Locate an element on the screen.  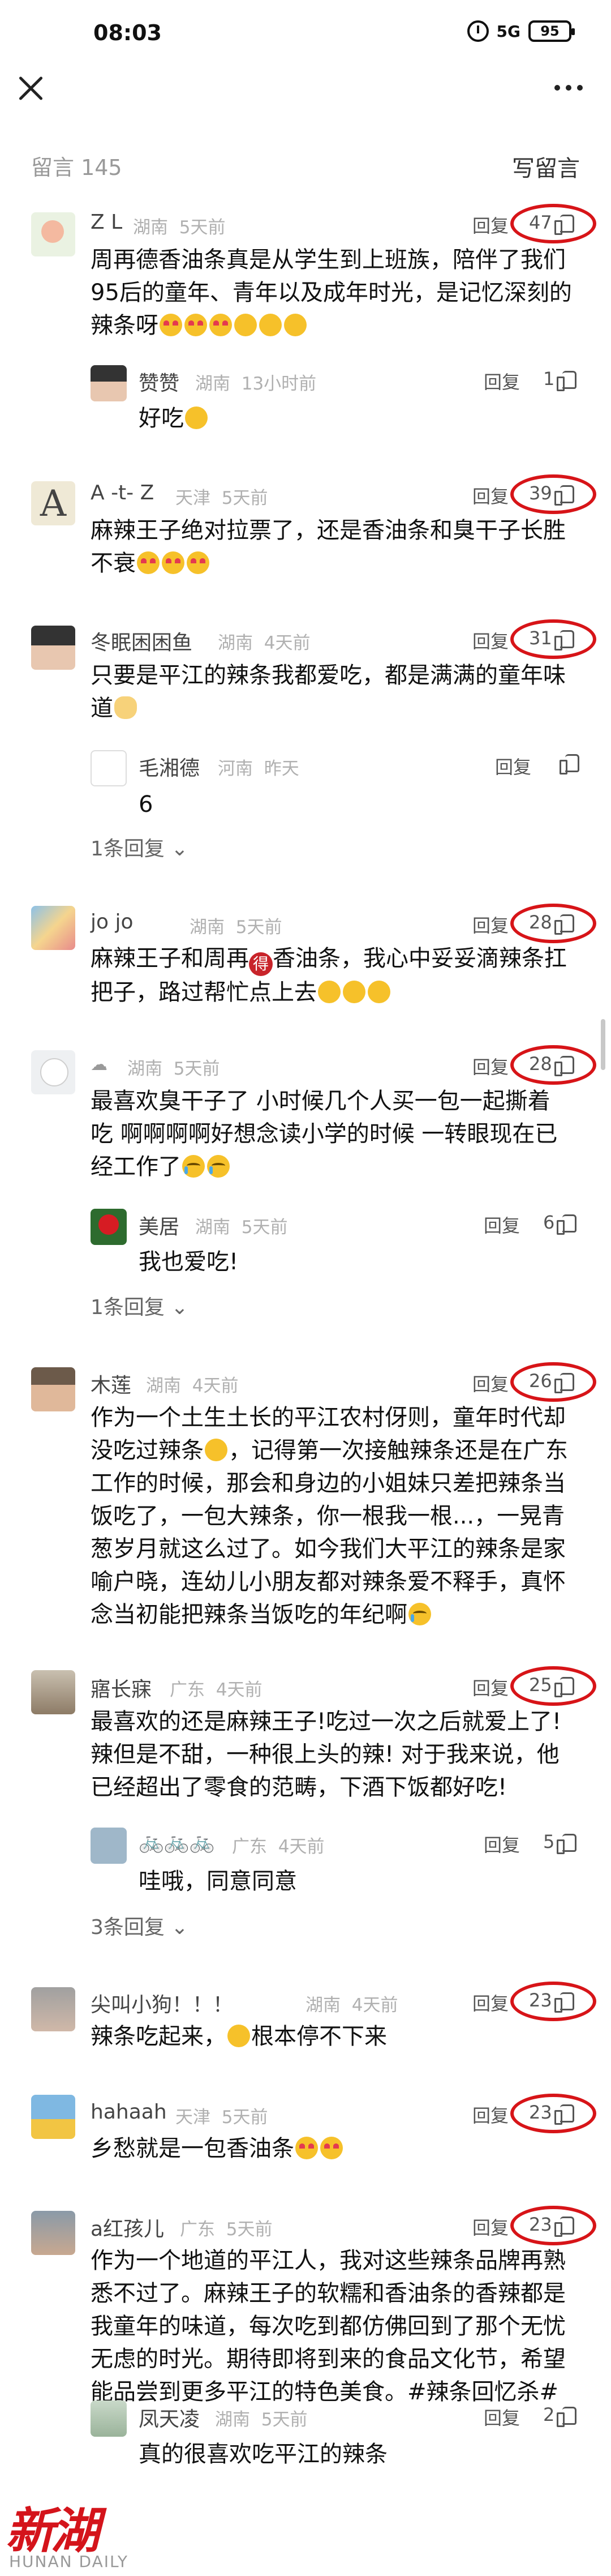
comment-username: jo jo is located at coordinates (112, 922).